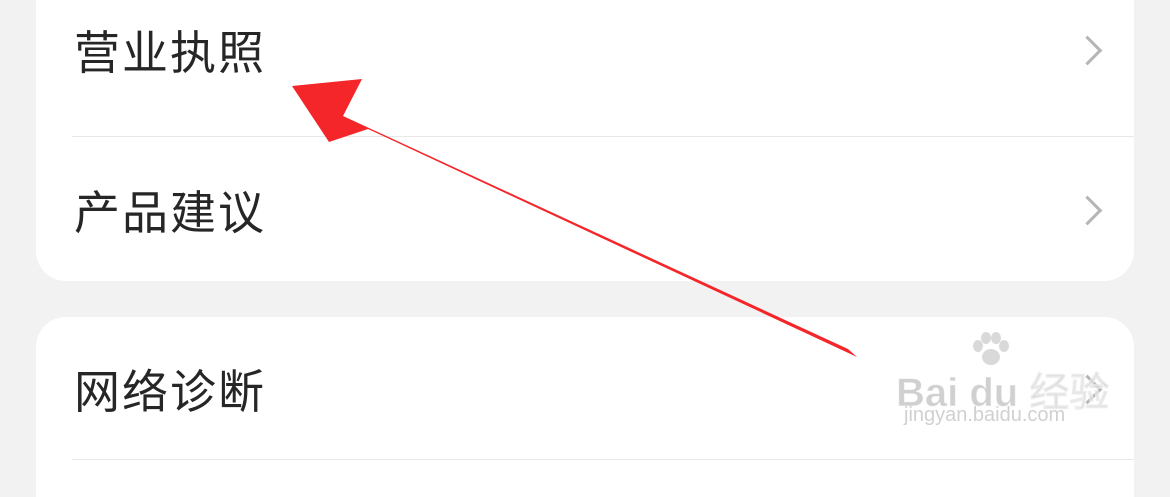 The width and height of the screenshot is (1170, 497). What do you see at coordinates (170, 53) in the screenshot?
I see `business-license-label: 营业执照` at bounding box center [170, 53].